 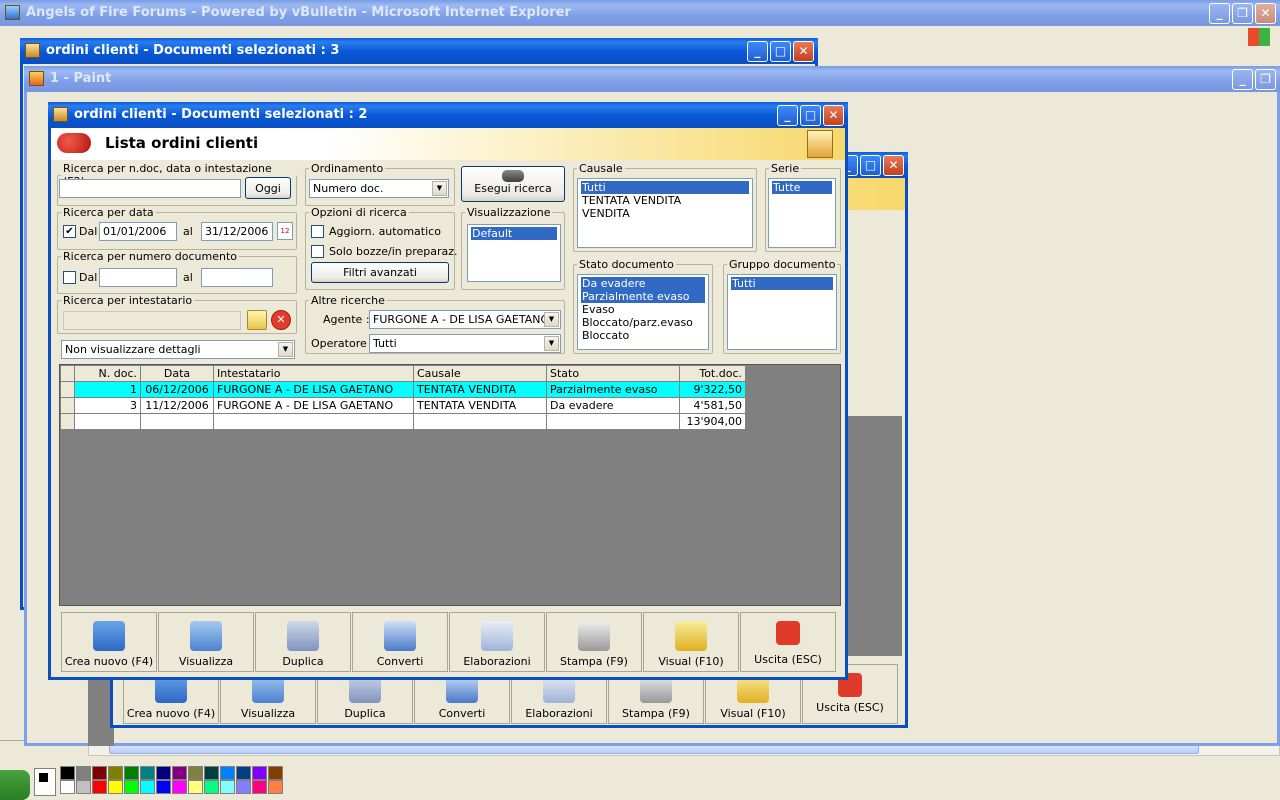 What do you see at coordinates (32, 50) in the screenshot?
I see `app-icon` at bounding box center [32, 50].